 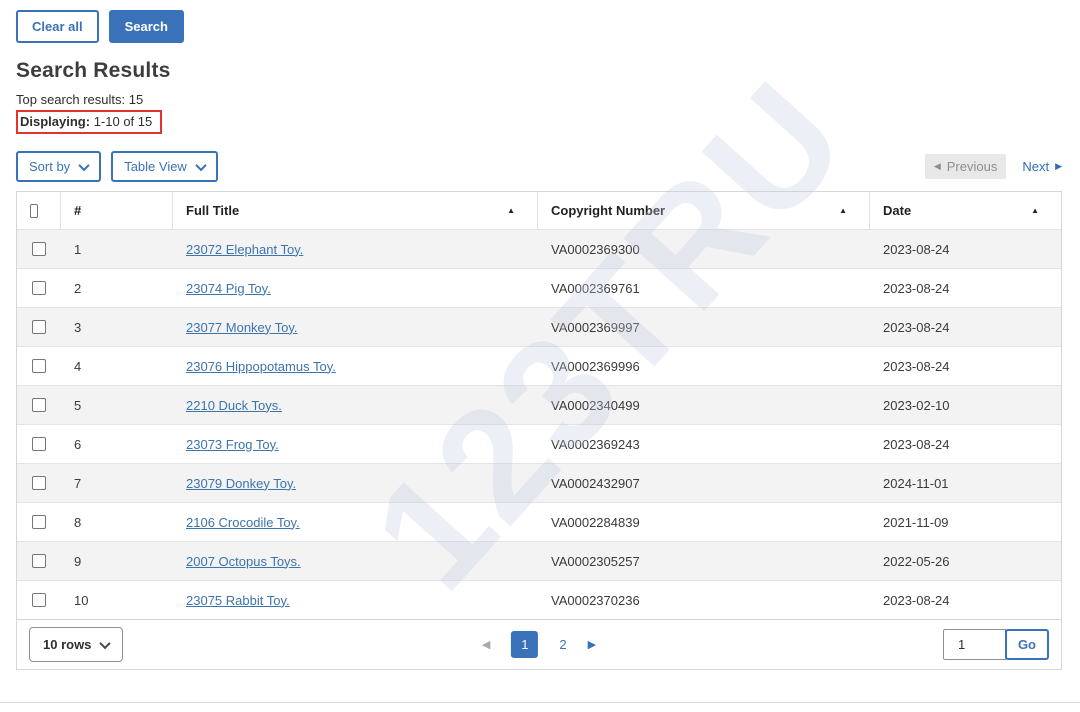 What do you see at coordinates (704, 210) in the screenshot?
I see `header-copyright-number: Copyright Number ▲` at bounding box center [704, 210].